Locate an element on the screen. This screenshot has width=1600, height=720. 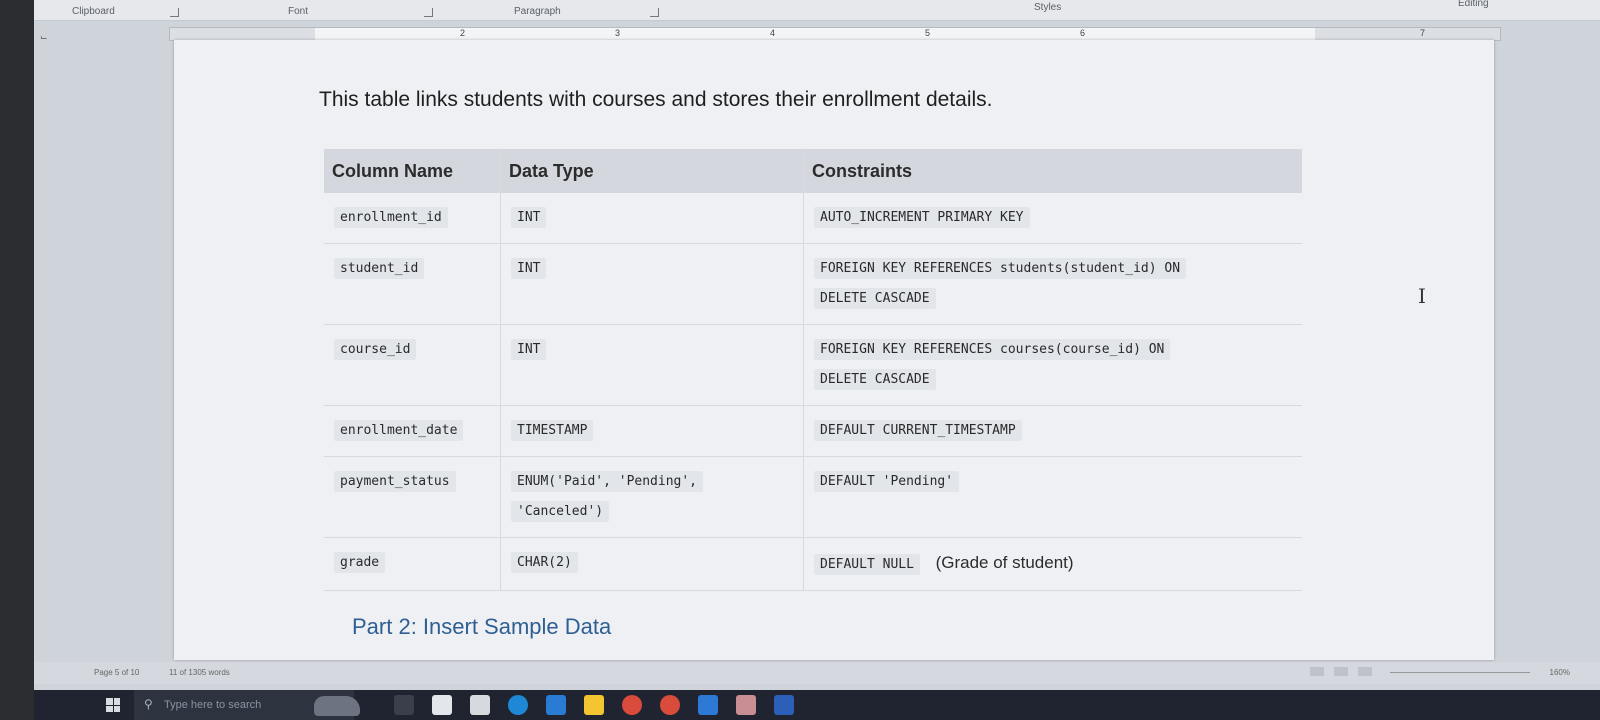
windows-start-icon is located at coordinates (113, 705).